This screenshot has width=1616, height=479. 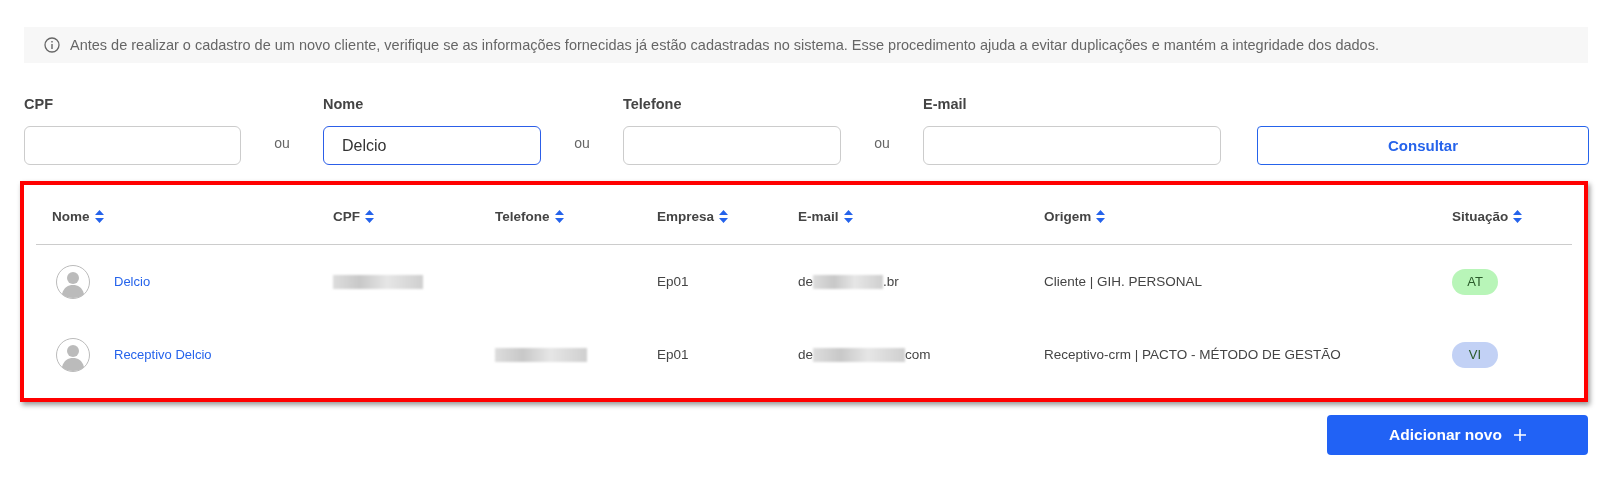 What do you see at coordinates (1068, 216) in the screenshot?
I see `column-header: Origem` at bounding box center [1068, 216].